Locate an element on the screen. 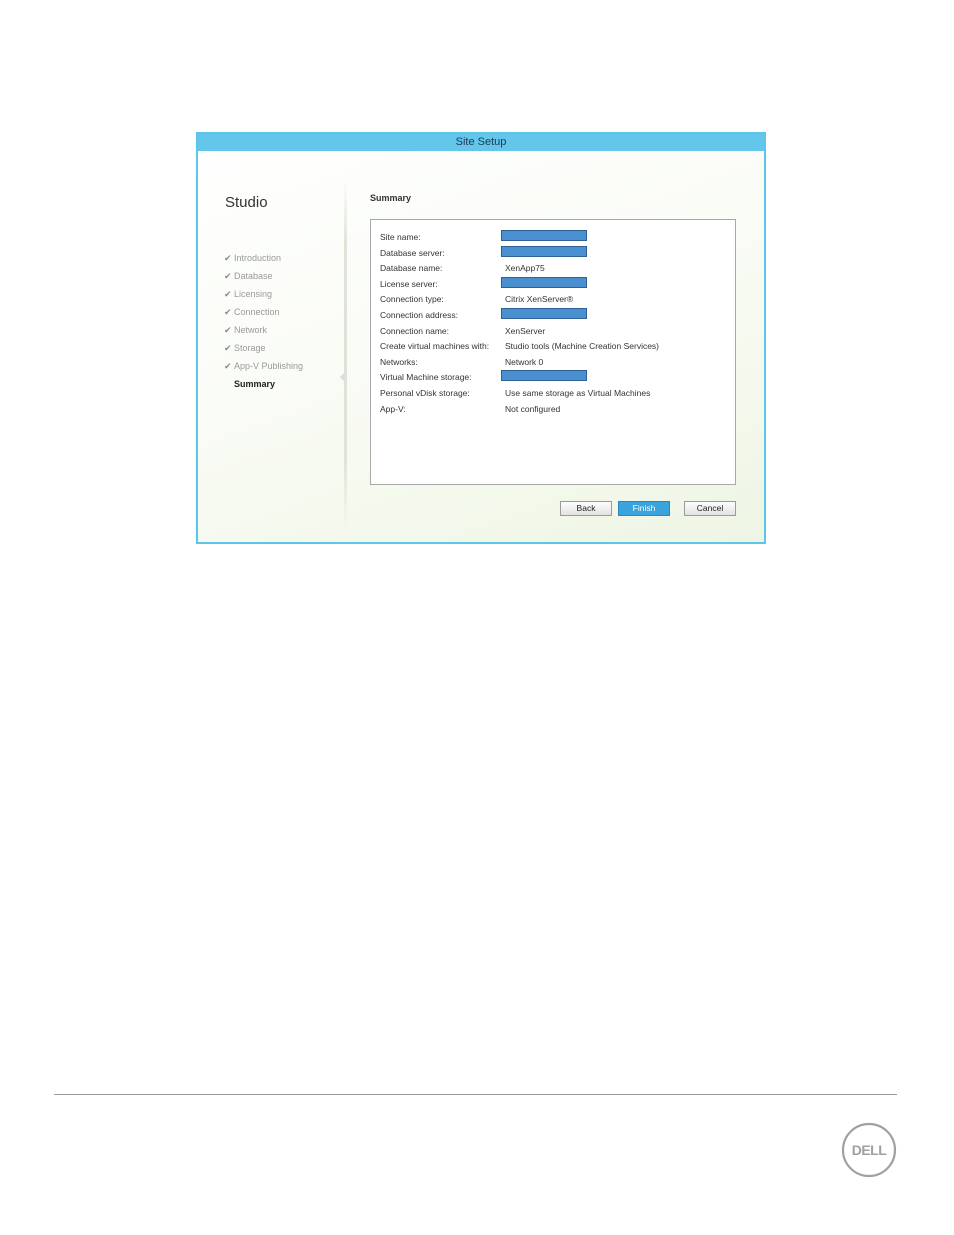  summary-row-connection-address: Connection address: is located at coordinates (555, 315).